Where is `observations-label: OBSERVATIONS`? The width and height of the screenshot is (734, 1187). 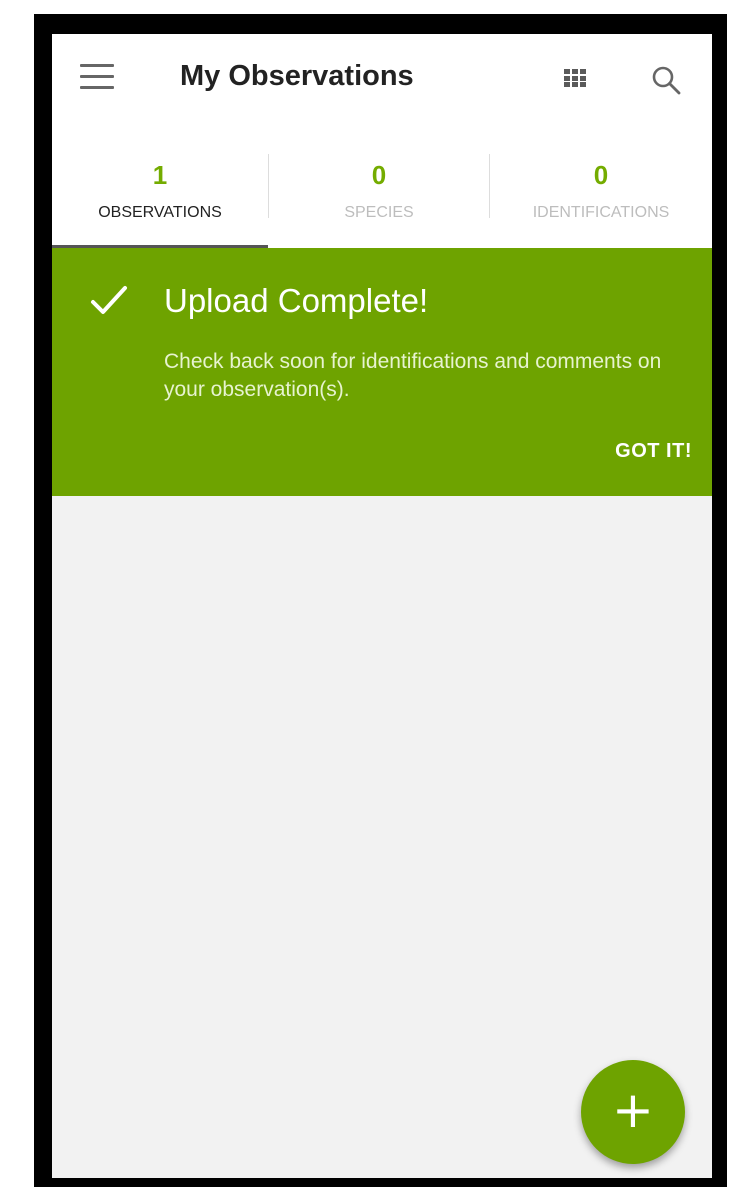 observations-label: OBSERVATIONS is located at coordinates (160, 212).